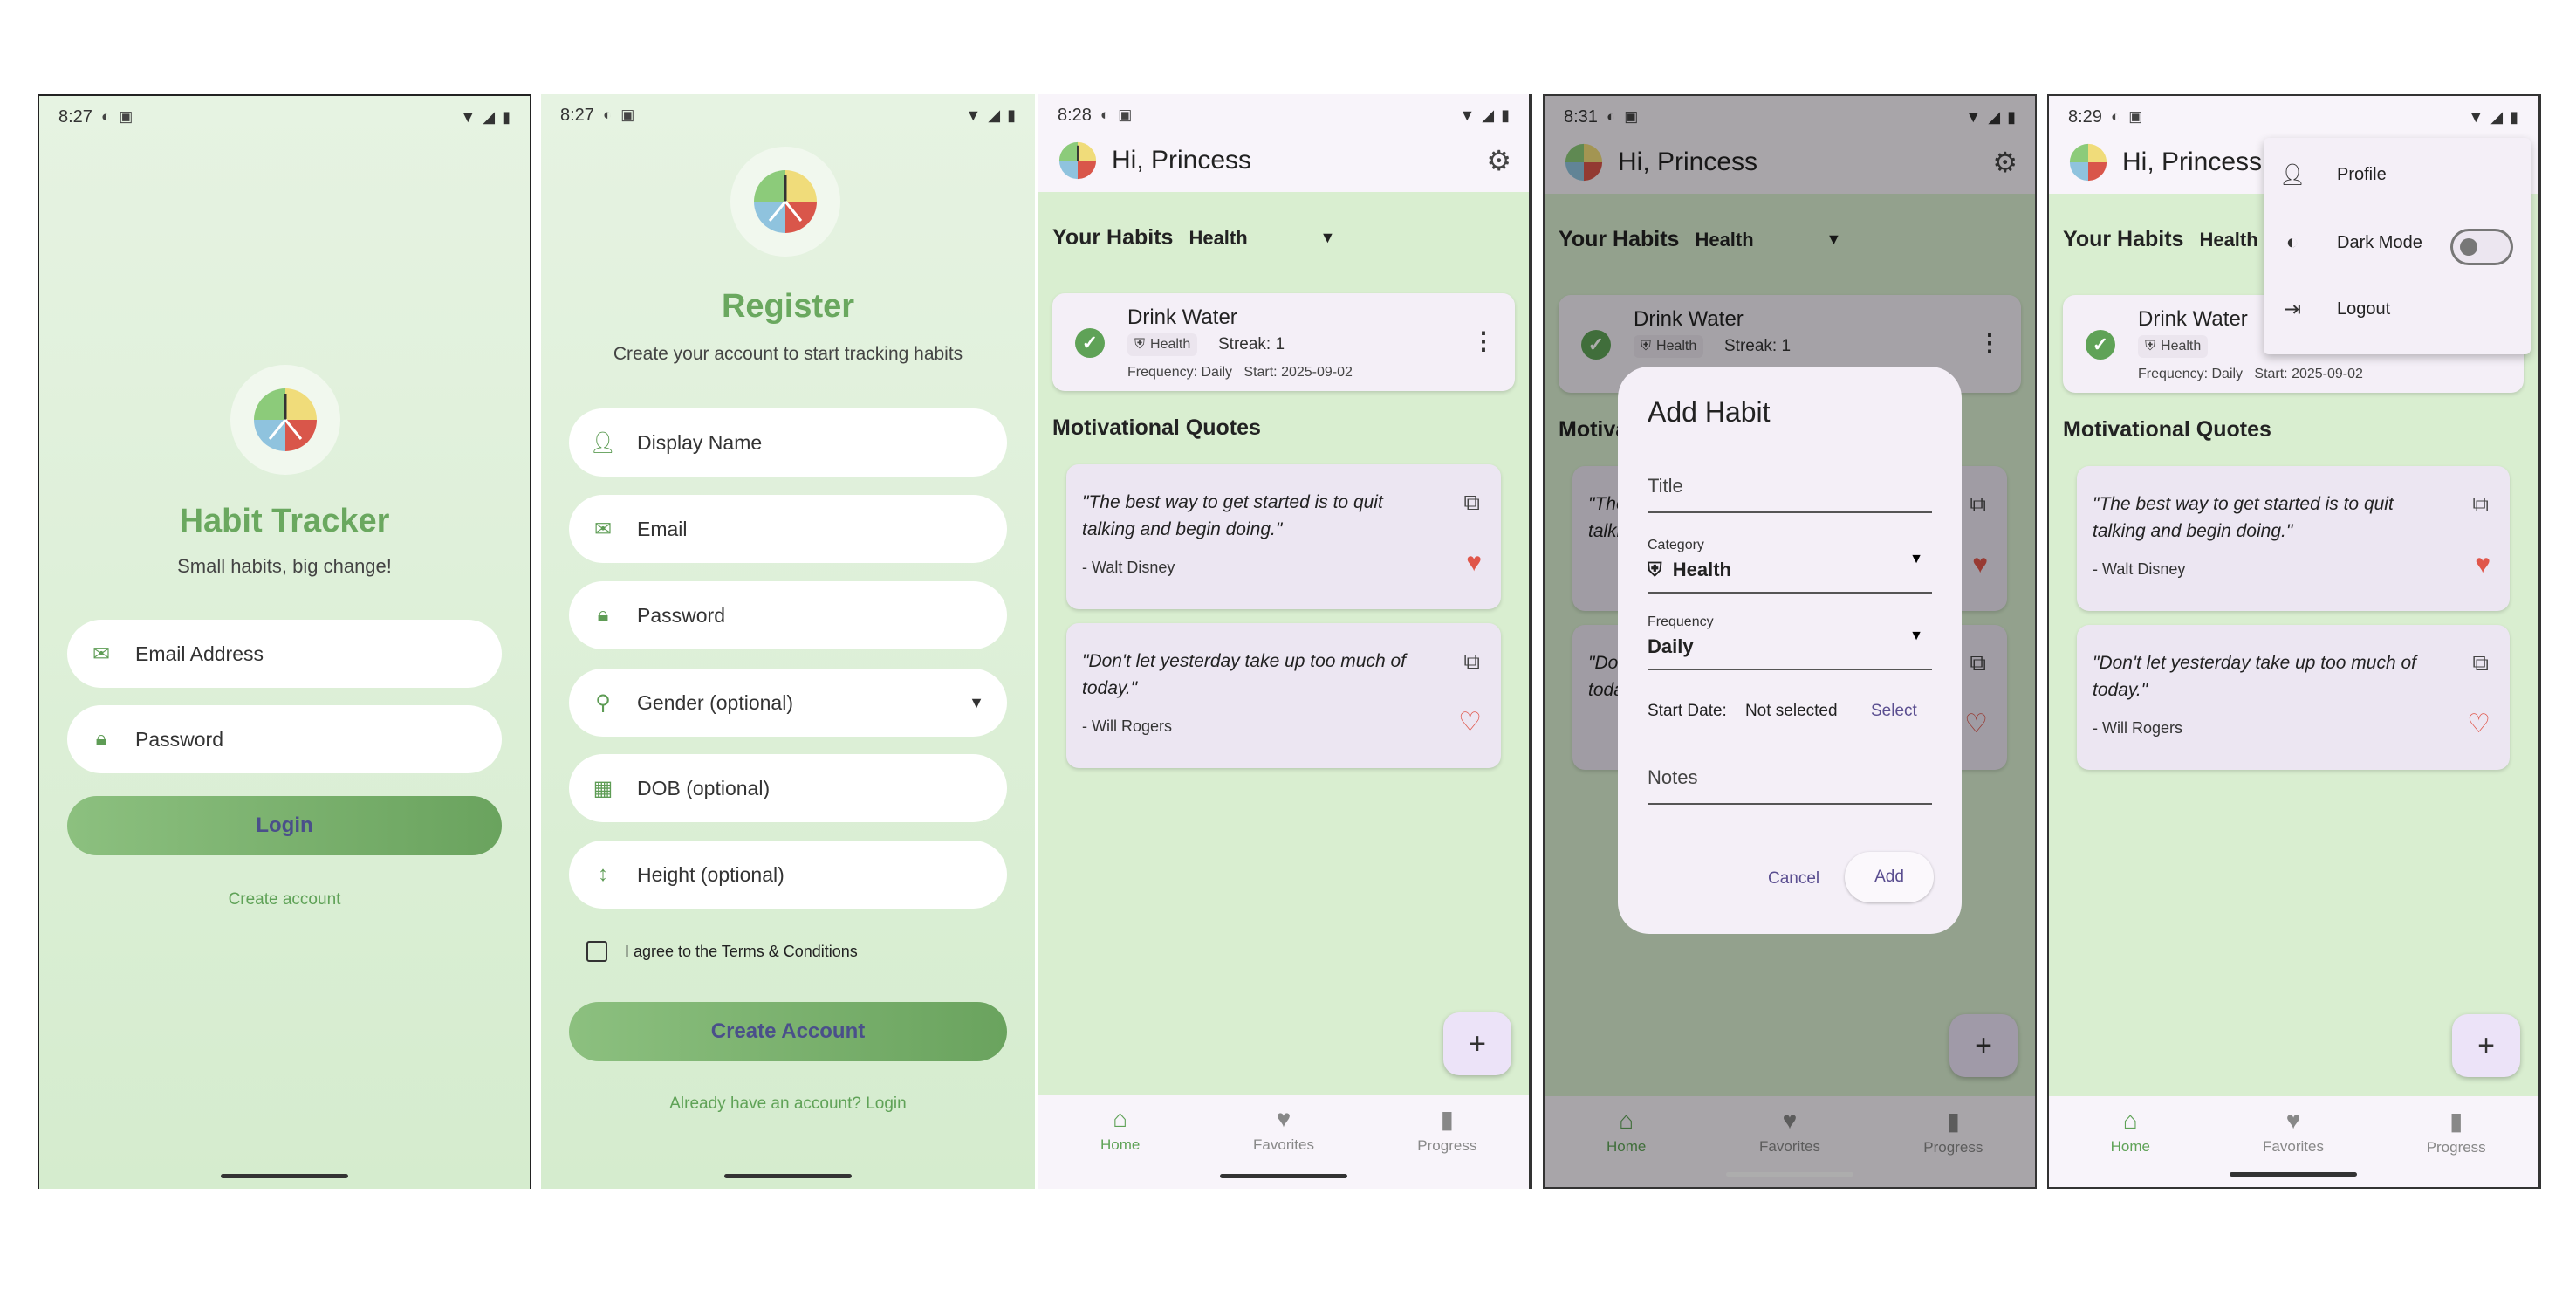 Image resolution: width=2576 pixels, height=1297 pixels. I want to click on display-name-field: 👤︎ Display Name, so click(788, 443).